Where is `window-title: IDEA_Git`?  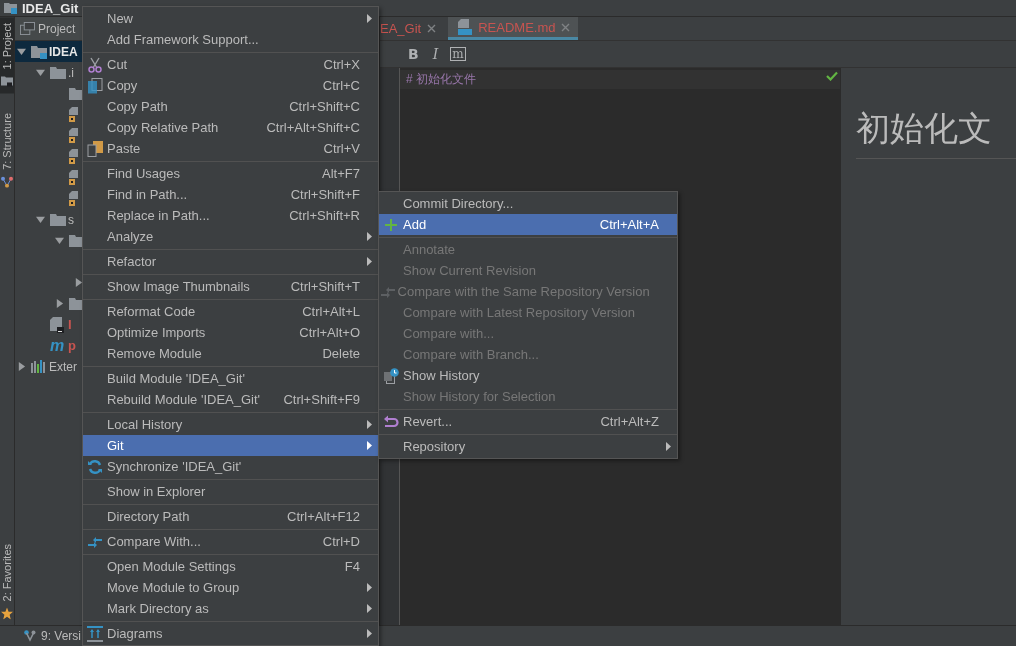
window-title: IDEA_Git is located at coordinates (50, 9).